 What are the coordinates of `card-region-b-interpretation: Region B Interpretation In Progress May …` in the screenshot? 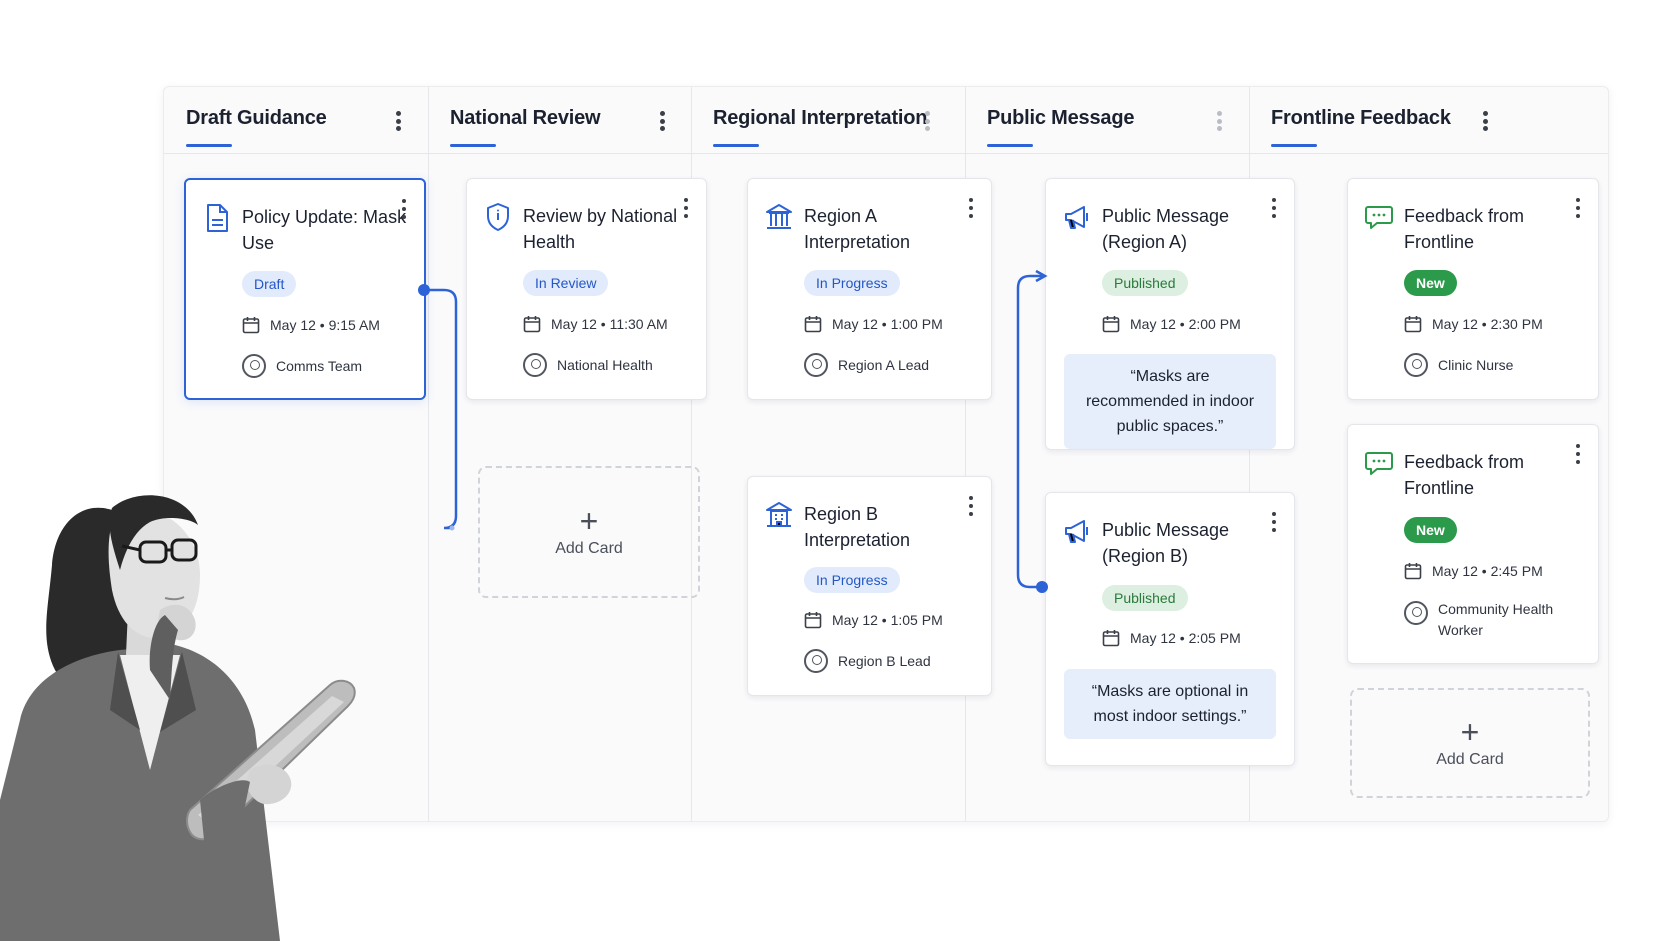 It's located at (869, 586).